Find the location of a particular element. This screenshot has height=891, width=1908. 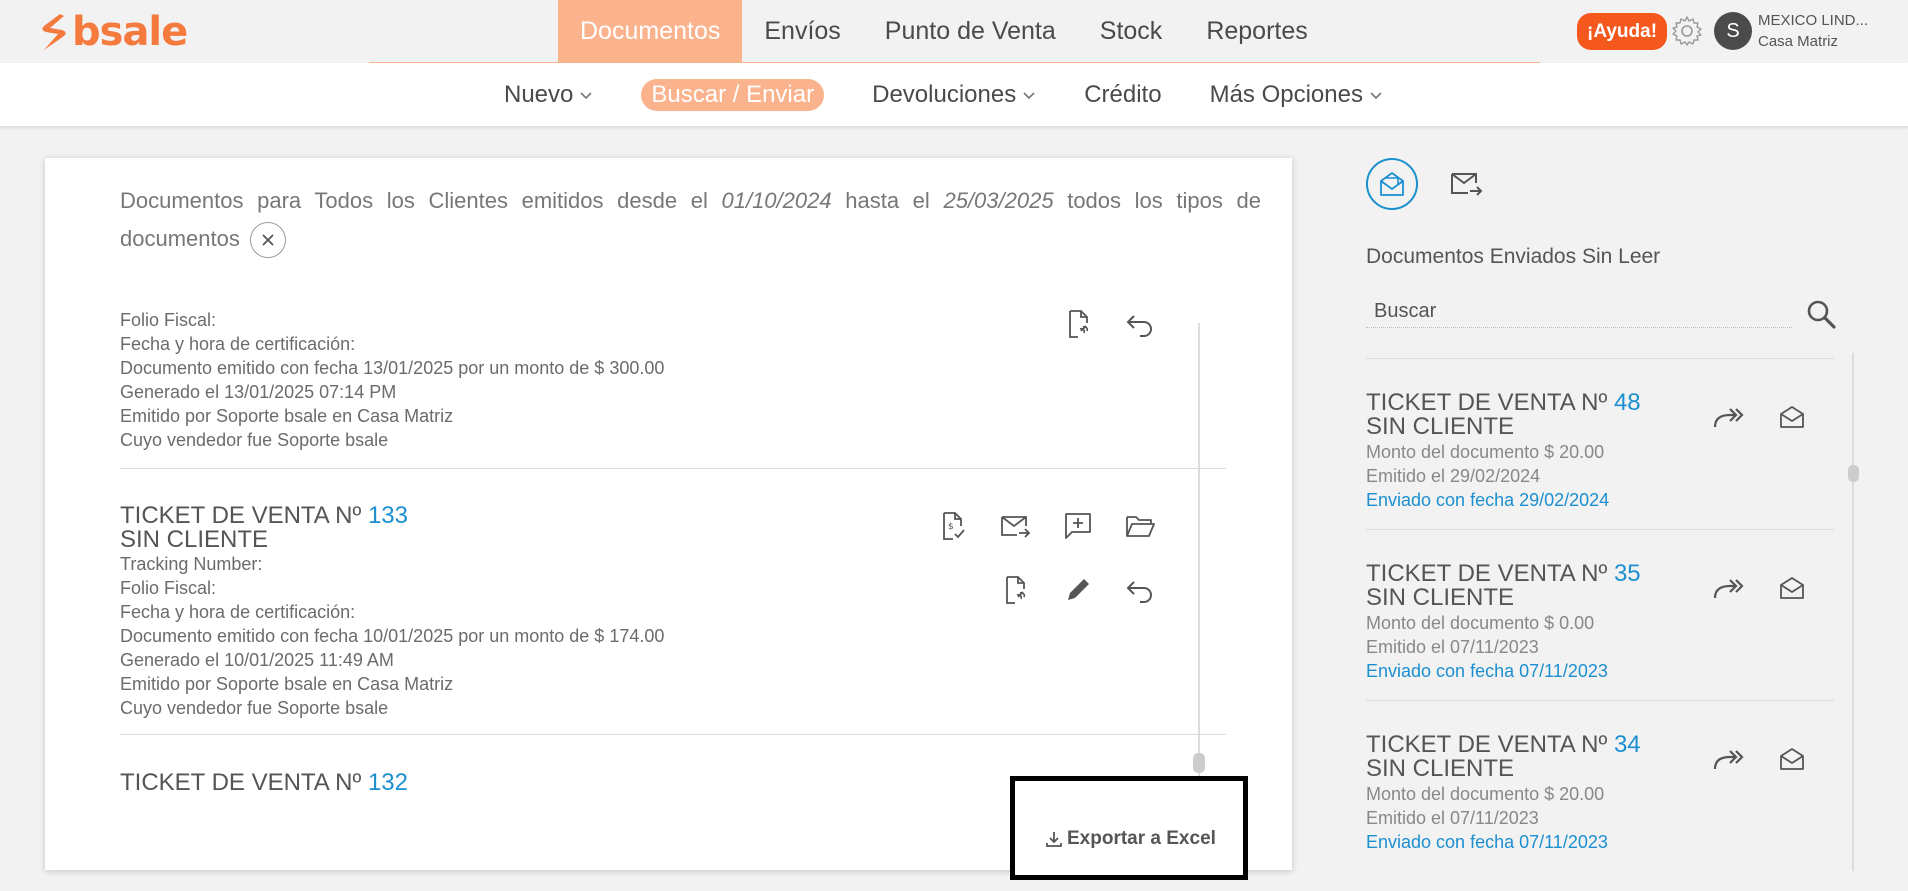

export-excel-button: Exportar a Excel is located at coordinates (1130, 839).